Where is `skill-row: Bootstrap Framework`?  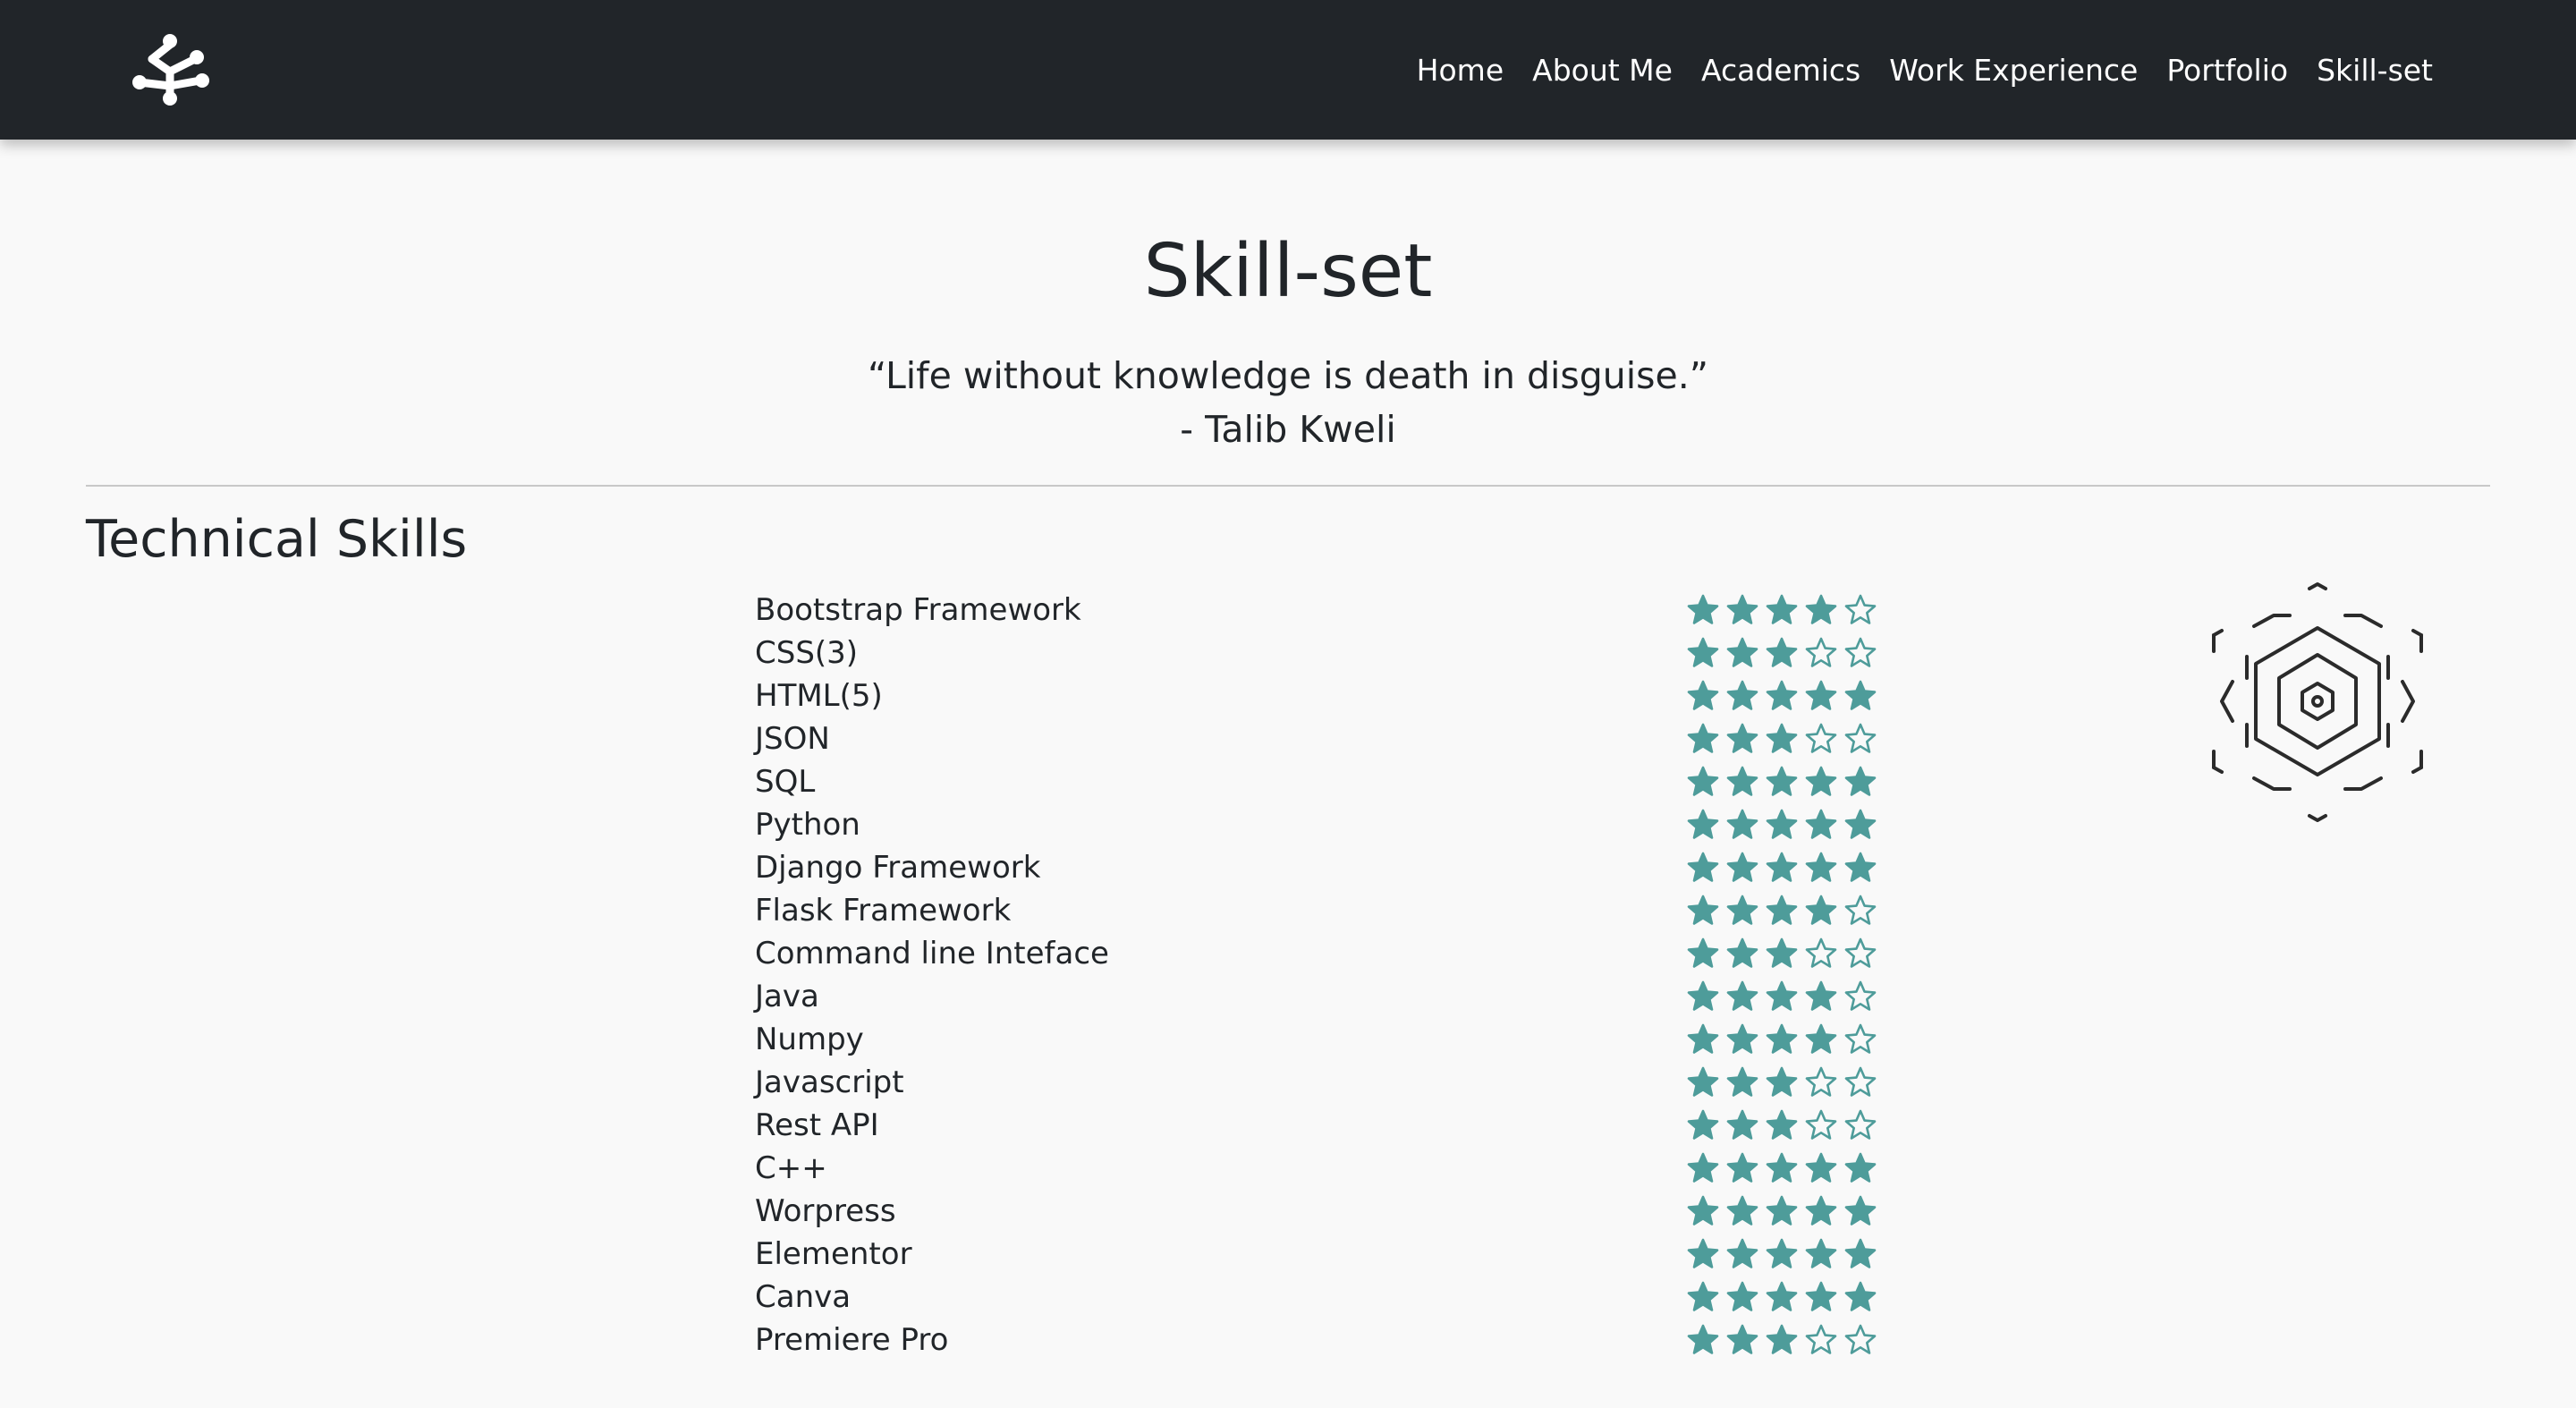 skill-row: Bootstrap Framework is located at coordinates (1336, 610).